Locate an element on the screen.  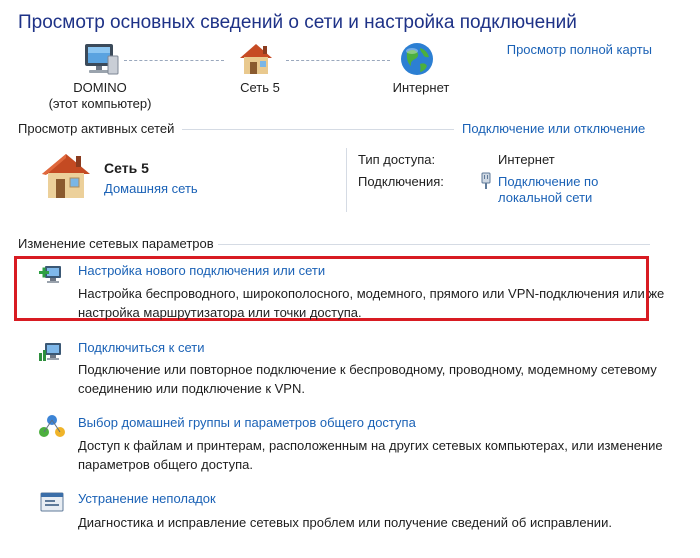
ethernet-icon is located at coordinates (486, 181).